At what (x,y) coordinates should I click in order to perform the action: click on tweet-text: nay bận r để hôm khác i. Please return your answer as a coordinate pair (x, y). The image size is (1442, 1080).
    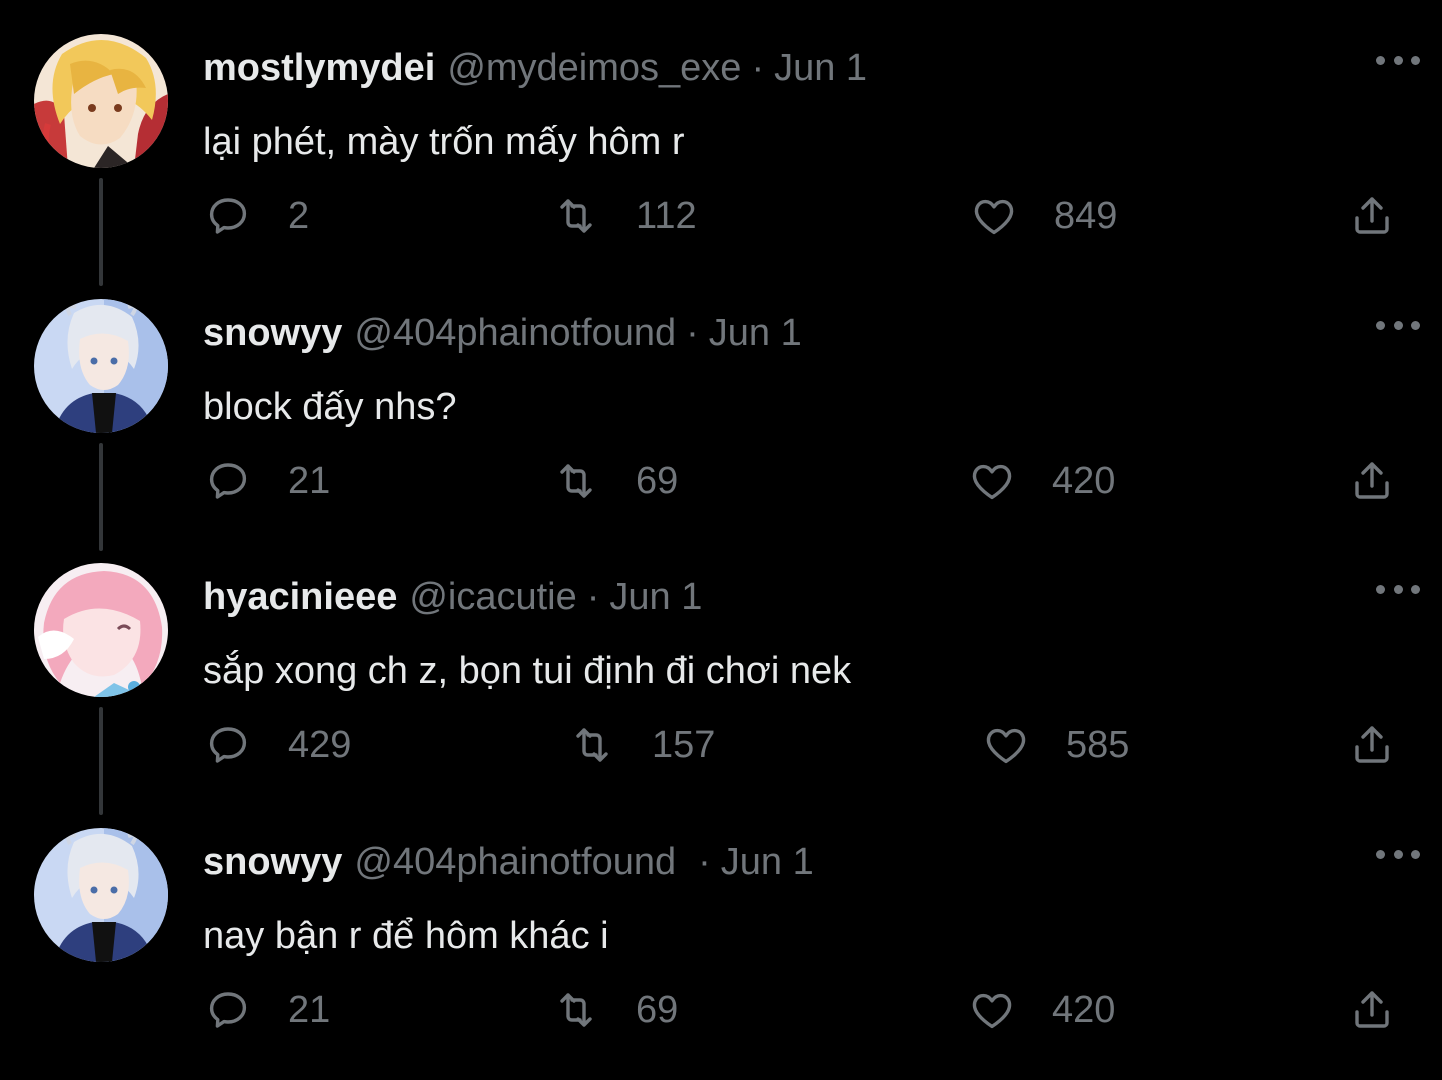
    Looking at the image, I should click on (406, 936).